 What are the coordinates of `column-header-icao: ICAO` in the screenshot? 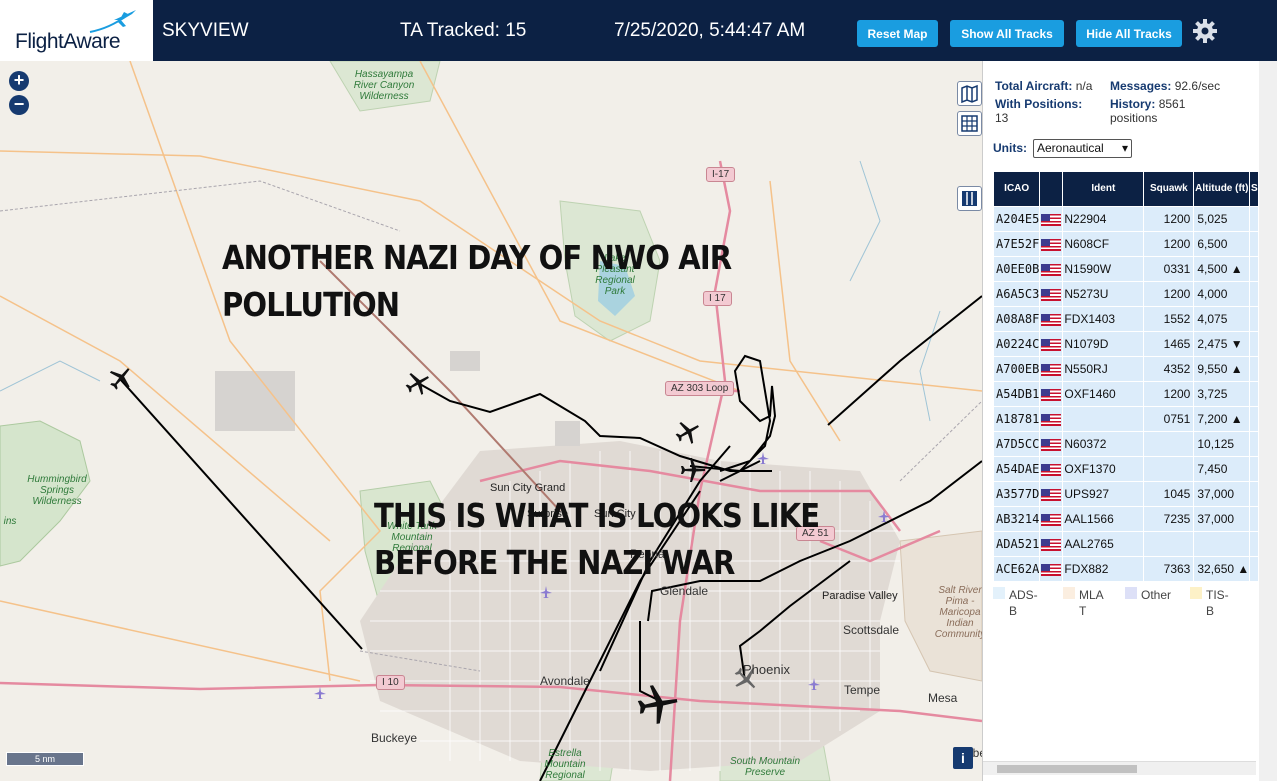 It's located at (1017, 189).